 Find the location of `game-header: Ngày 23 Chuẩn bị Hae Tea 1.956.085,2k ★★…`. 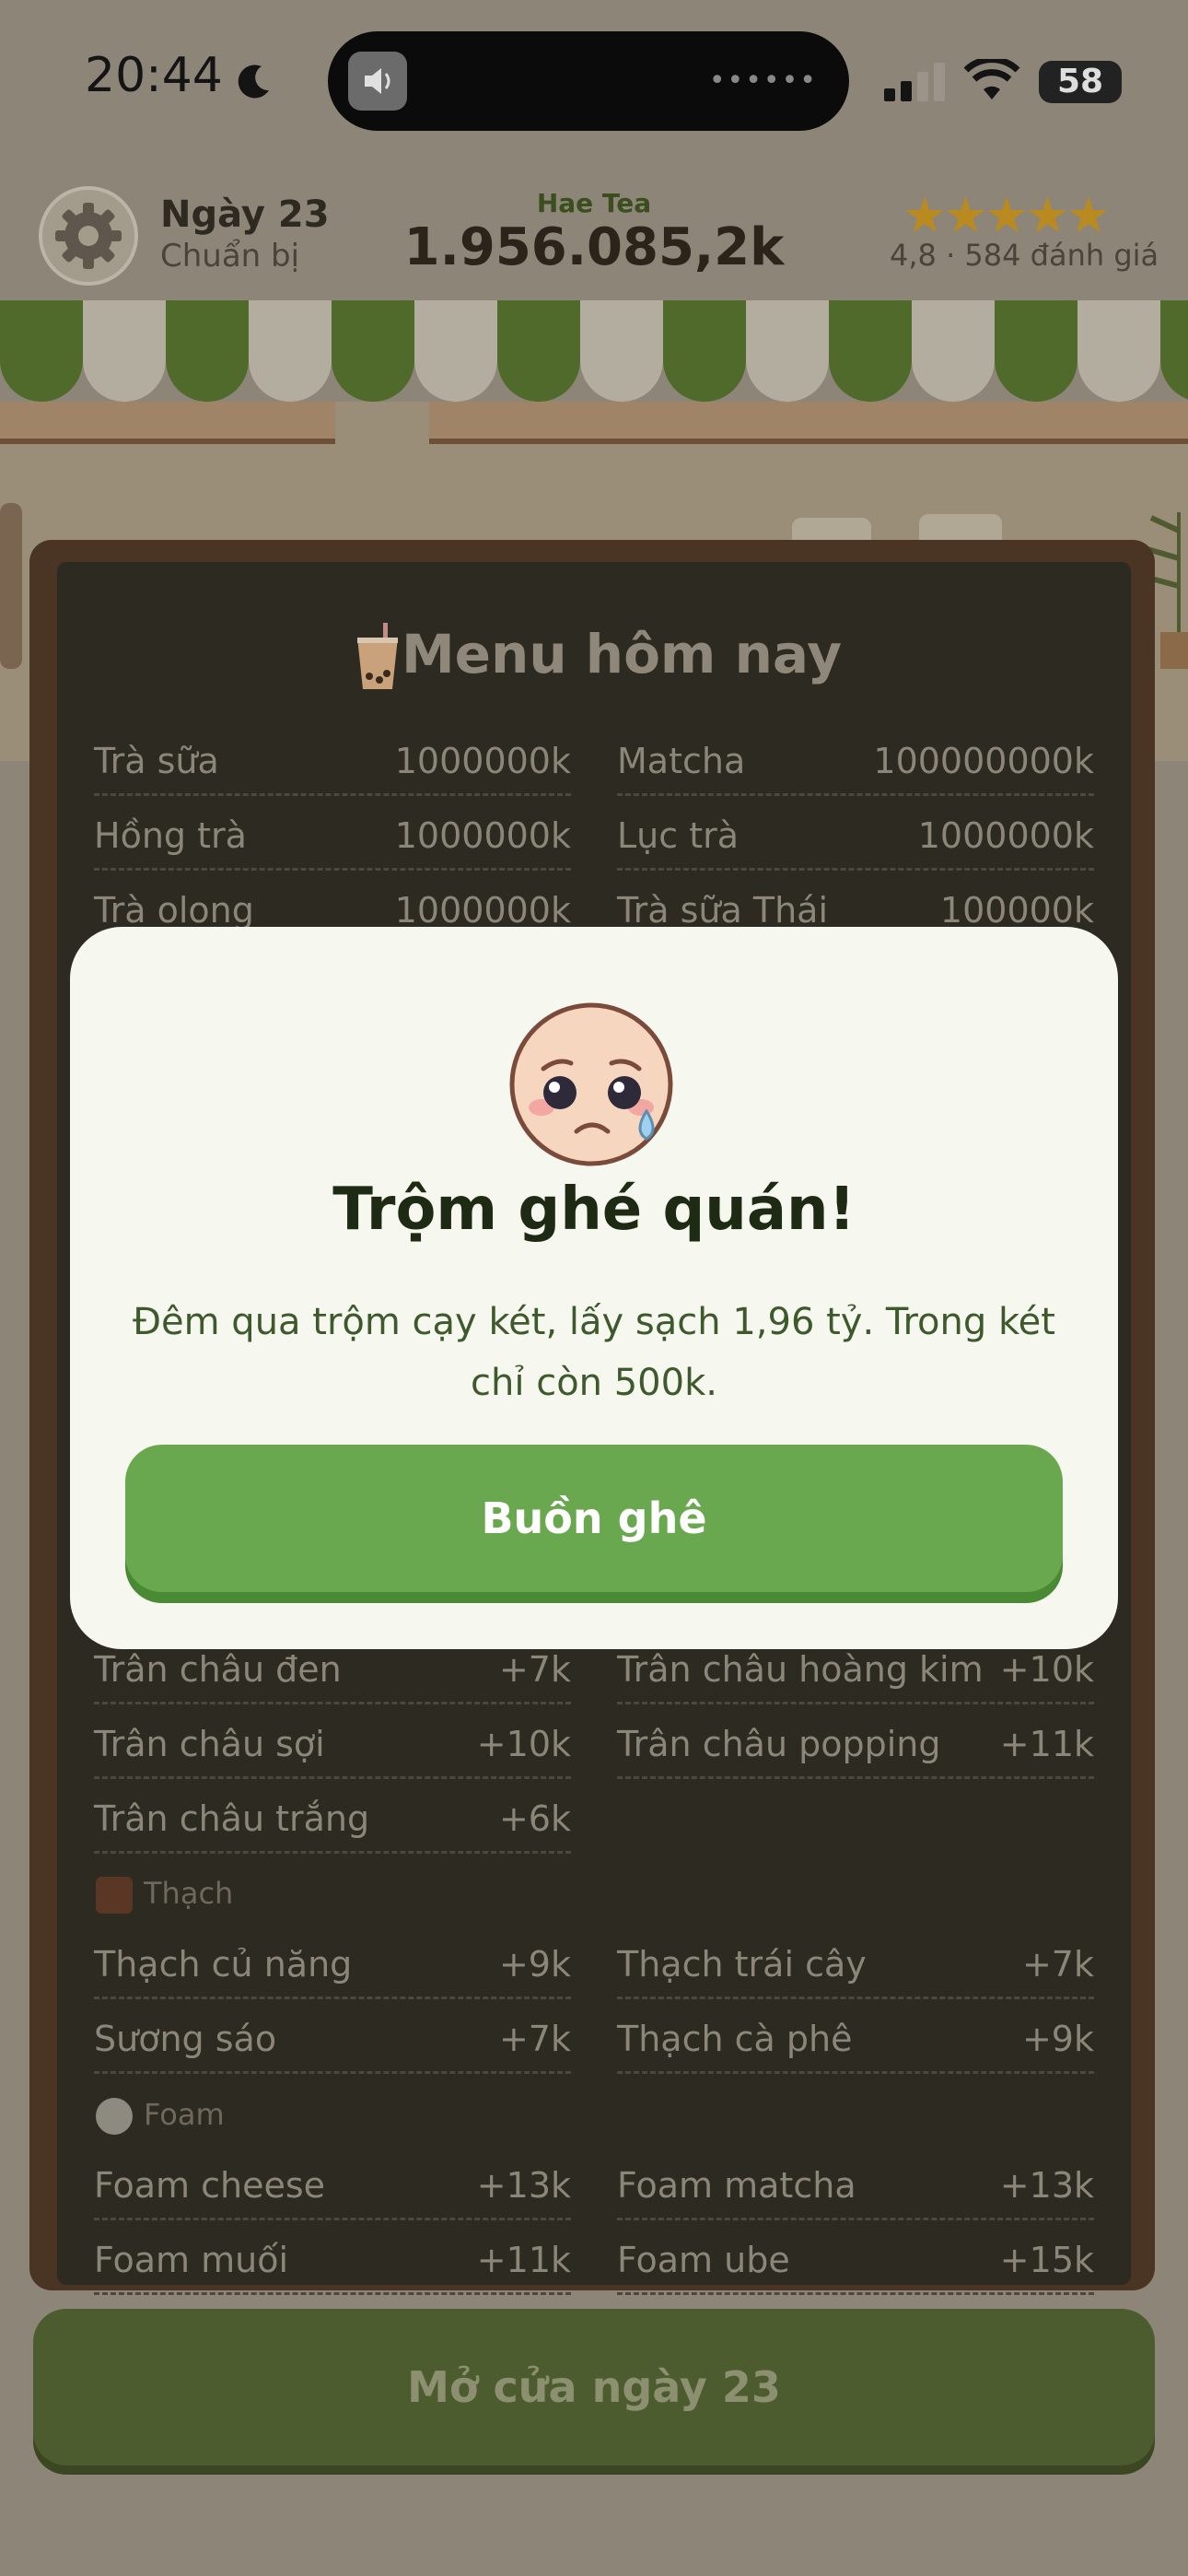

game-header: Ngày 23 Chuẩn bị Hae Tea 1.956.085,2k ★★… is located at coordinates (594, 239).